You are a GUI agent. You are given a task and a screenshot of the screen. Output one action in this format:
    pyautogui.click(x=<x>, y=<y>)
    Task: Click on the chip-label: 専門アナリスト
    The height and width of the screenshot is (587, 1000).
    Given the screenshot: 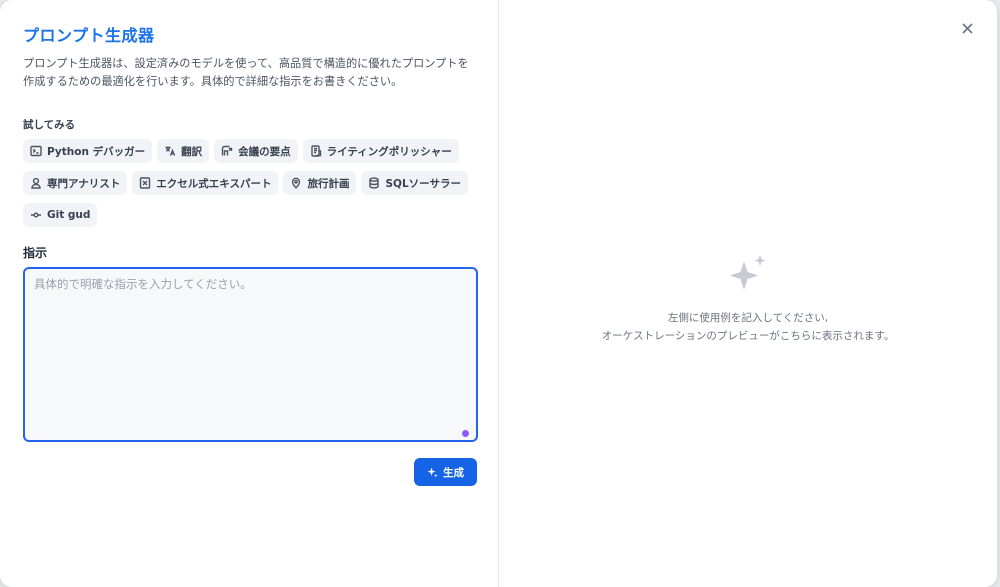 What is the action you would take?
    pyautogui.click(x=84, y=183)
    